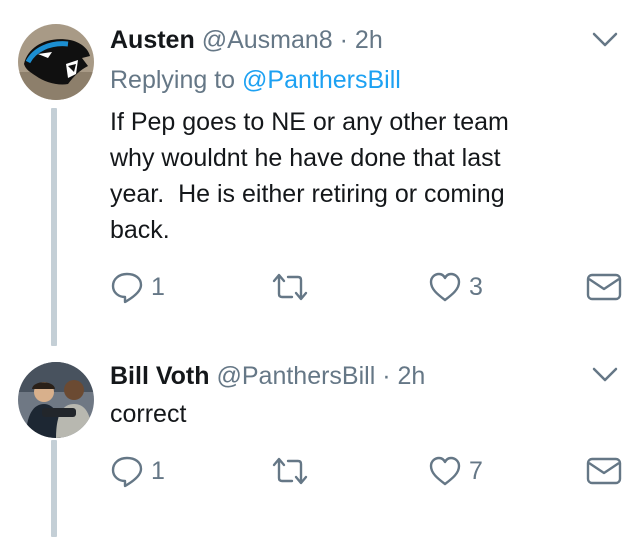  I want to click on tweet-header: Bill Voth @PanthersBill · 2h, so click(345, 376).